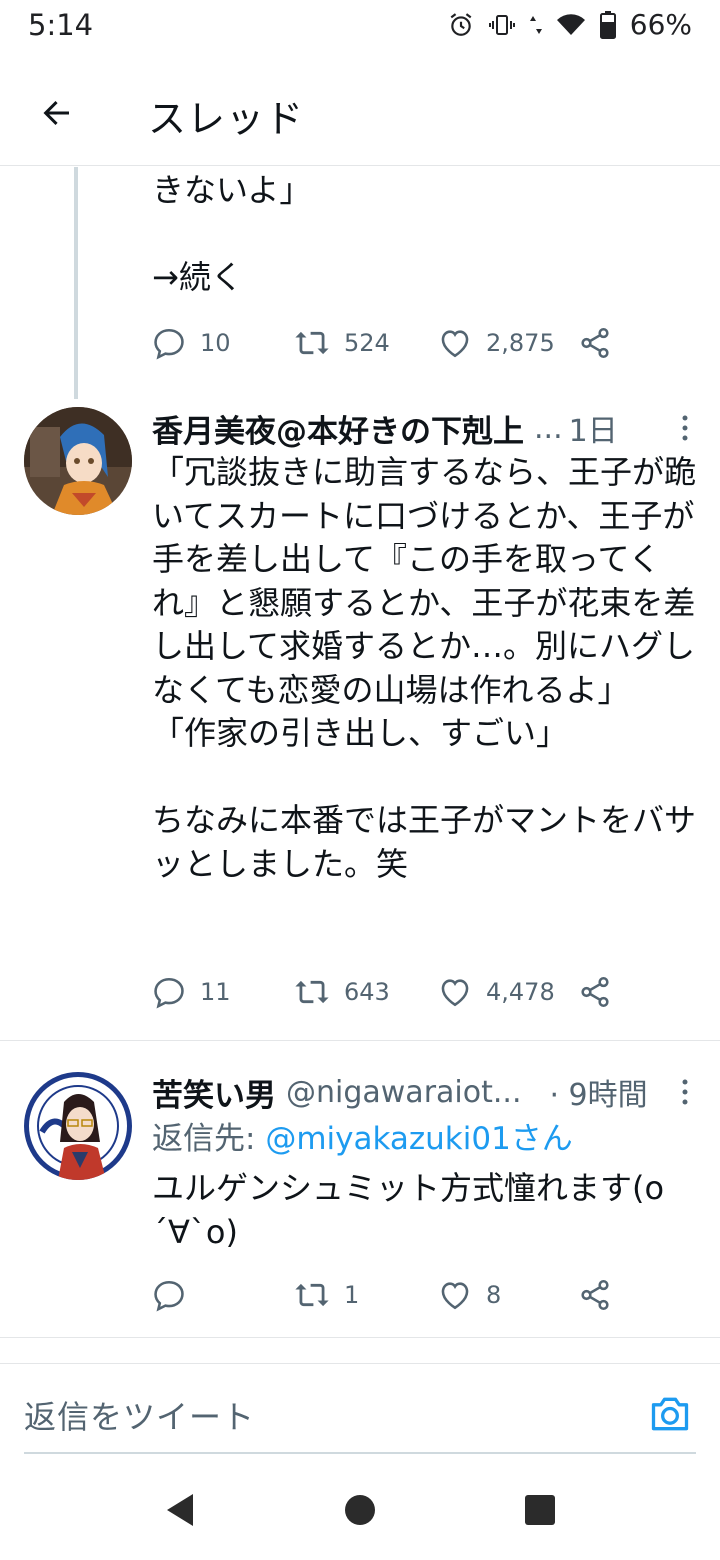 This screenshot has height=1560, width=720. I want to click on status-icons: 66%, so click(570, 24).